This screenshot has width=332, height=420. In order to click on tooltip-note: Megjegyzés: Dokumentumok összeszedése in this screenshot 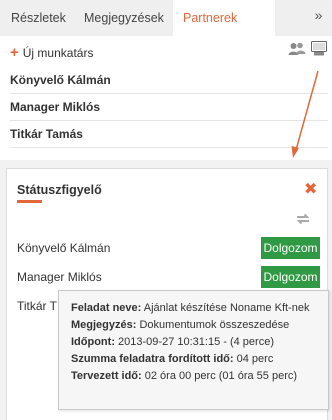, I will do `click(193, 325)`.